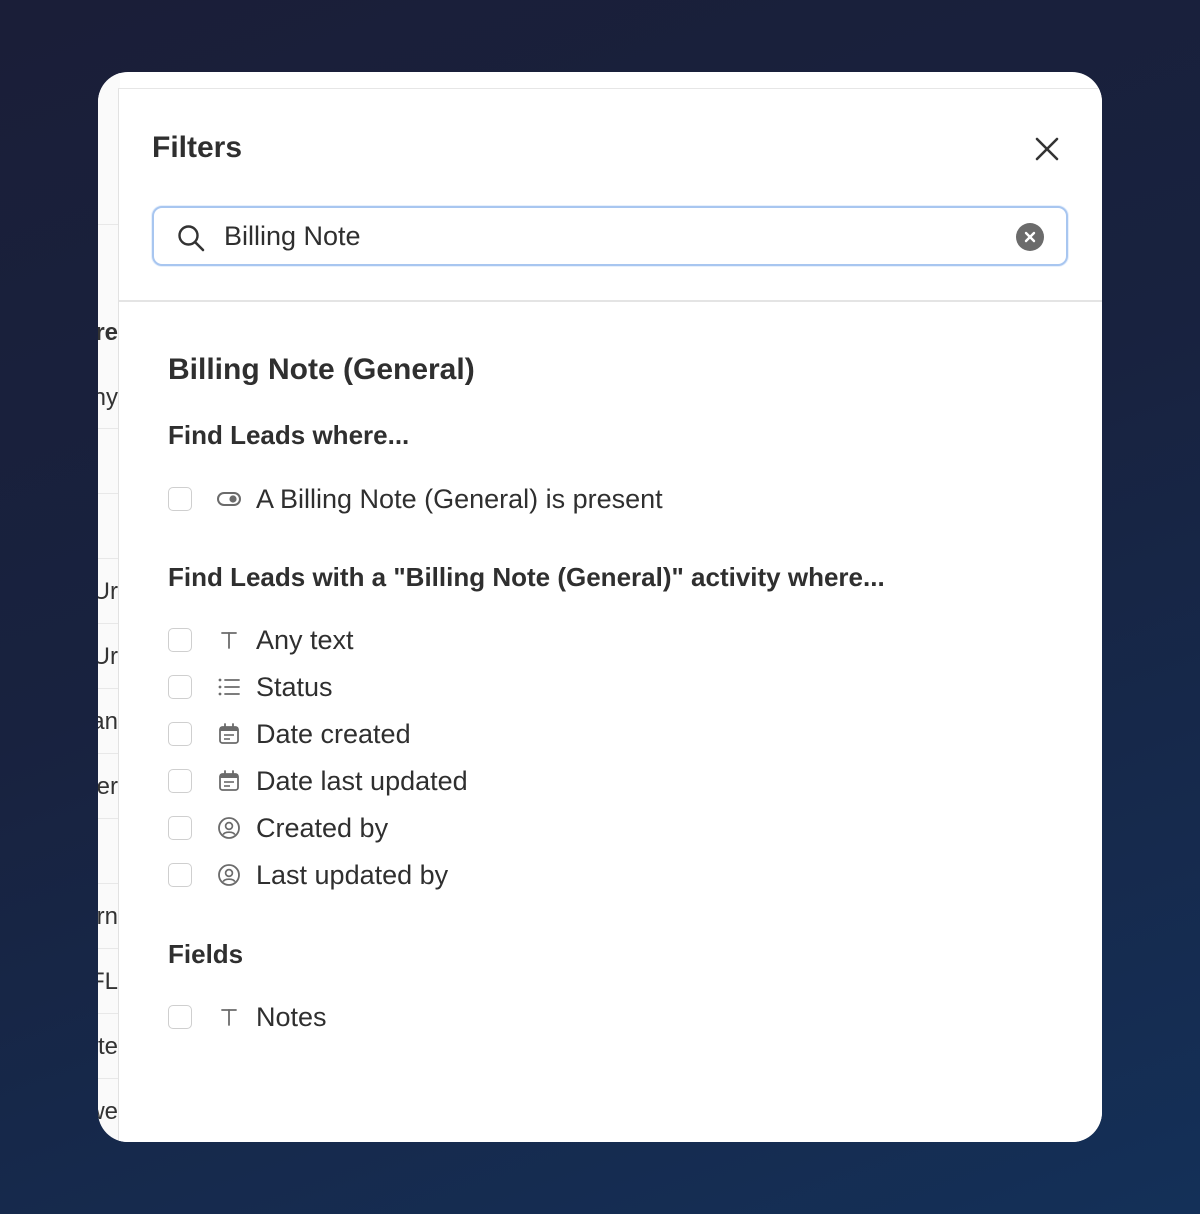 The height and width of the screenshot is (1214, 1200). I want to click on filter-option-label: Notes, so click(291, 1016).